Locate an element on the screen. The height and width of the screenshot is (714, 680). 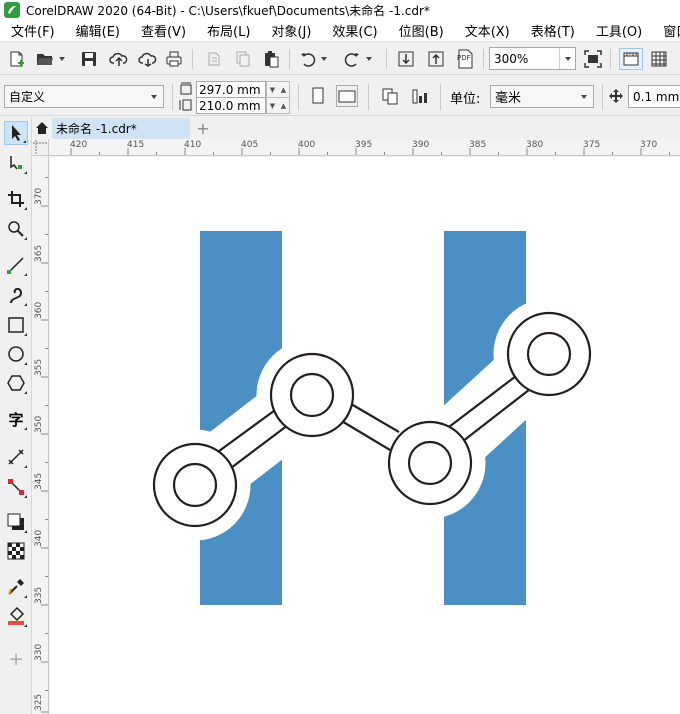
welcome-home-tab is located at coordinates (42, 128).